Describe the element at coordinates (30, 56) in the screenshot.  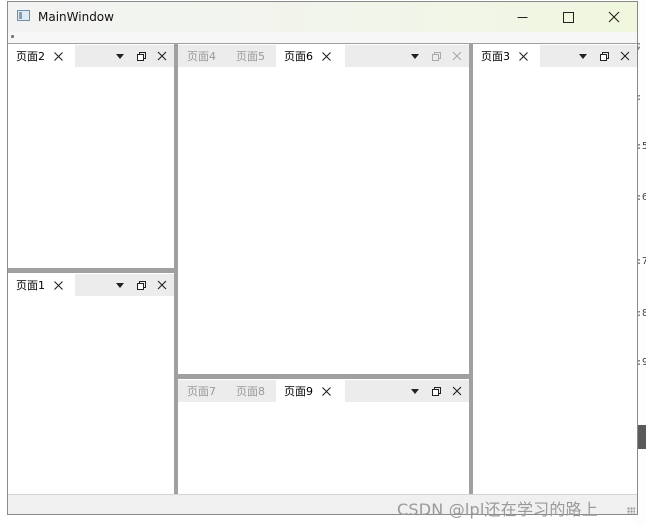
I see `tab-label: 页面2` at that location.